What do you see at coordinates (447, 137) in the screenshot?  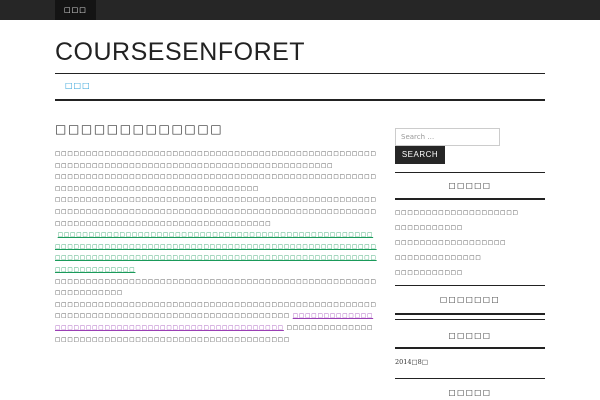 I see `search-input` at bounding box center [447, 137].